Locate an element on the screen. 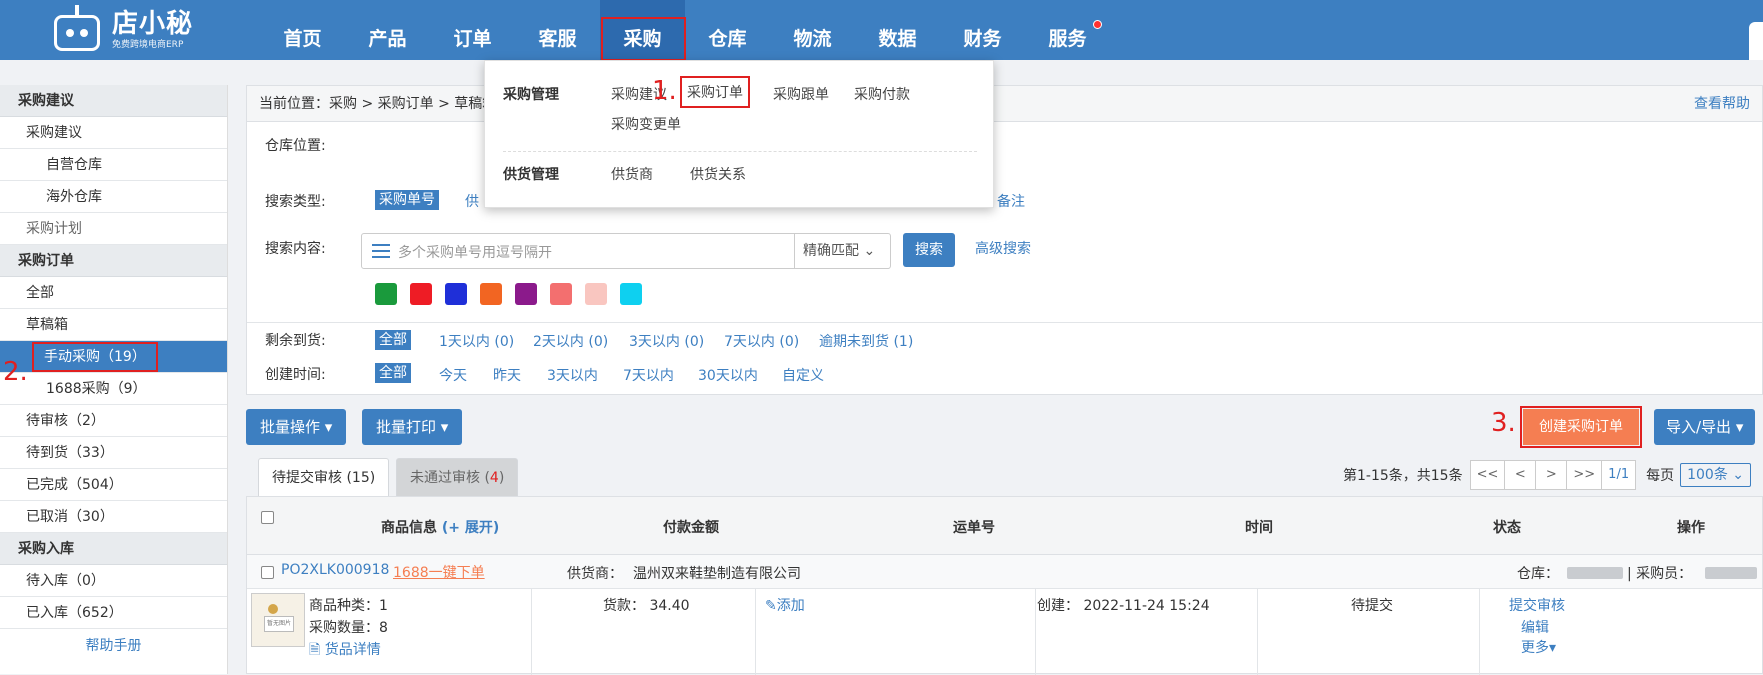 Image resolution: width=1763 pixels, height=675 pixels. created-today: 今天 is located at coordinates (453, 375).